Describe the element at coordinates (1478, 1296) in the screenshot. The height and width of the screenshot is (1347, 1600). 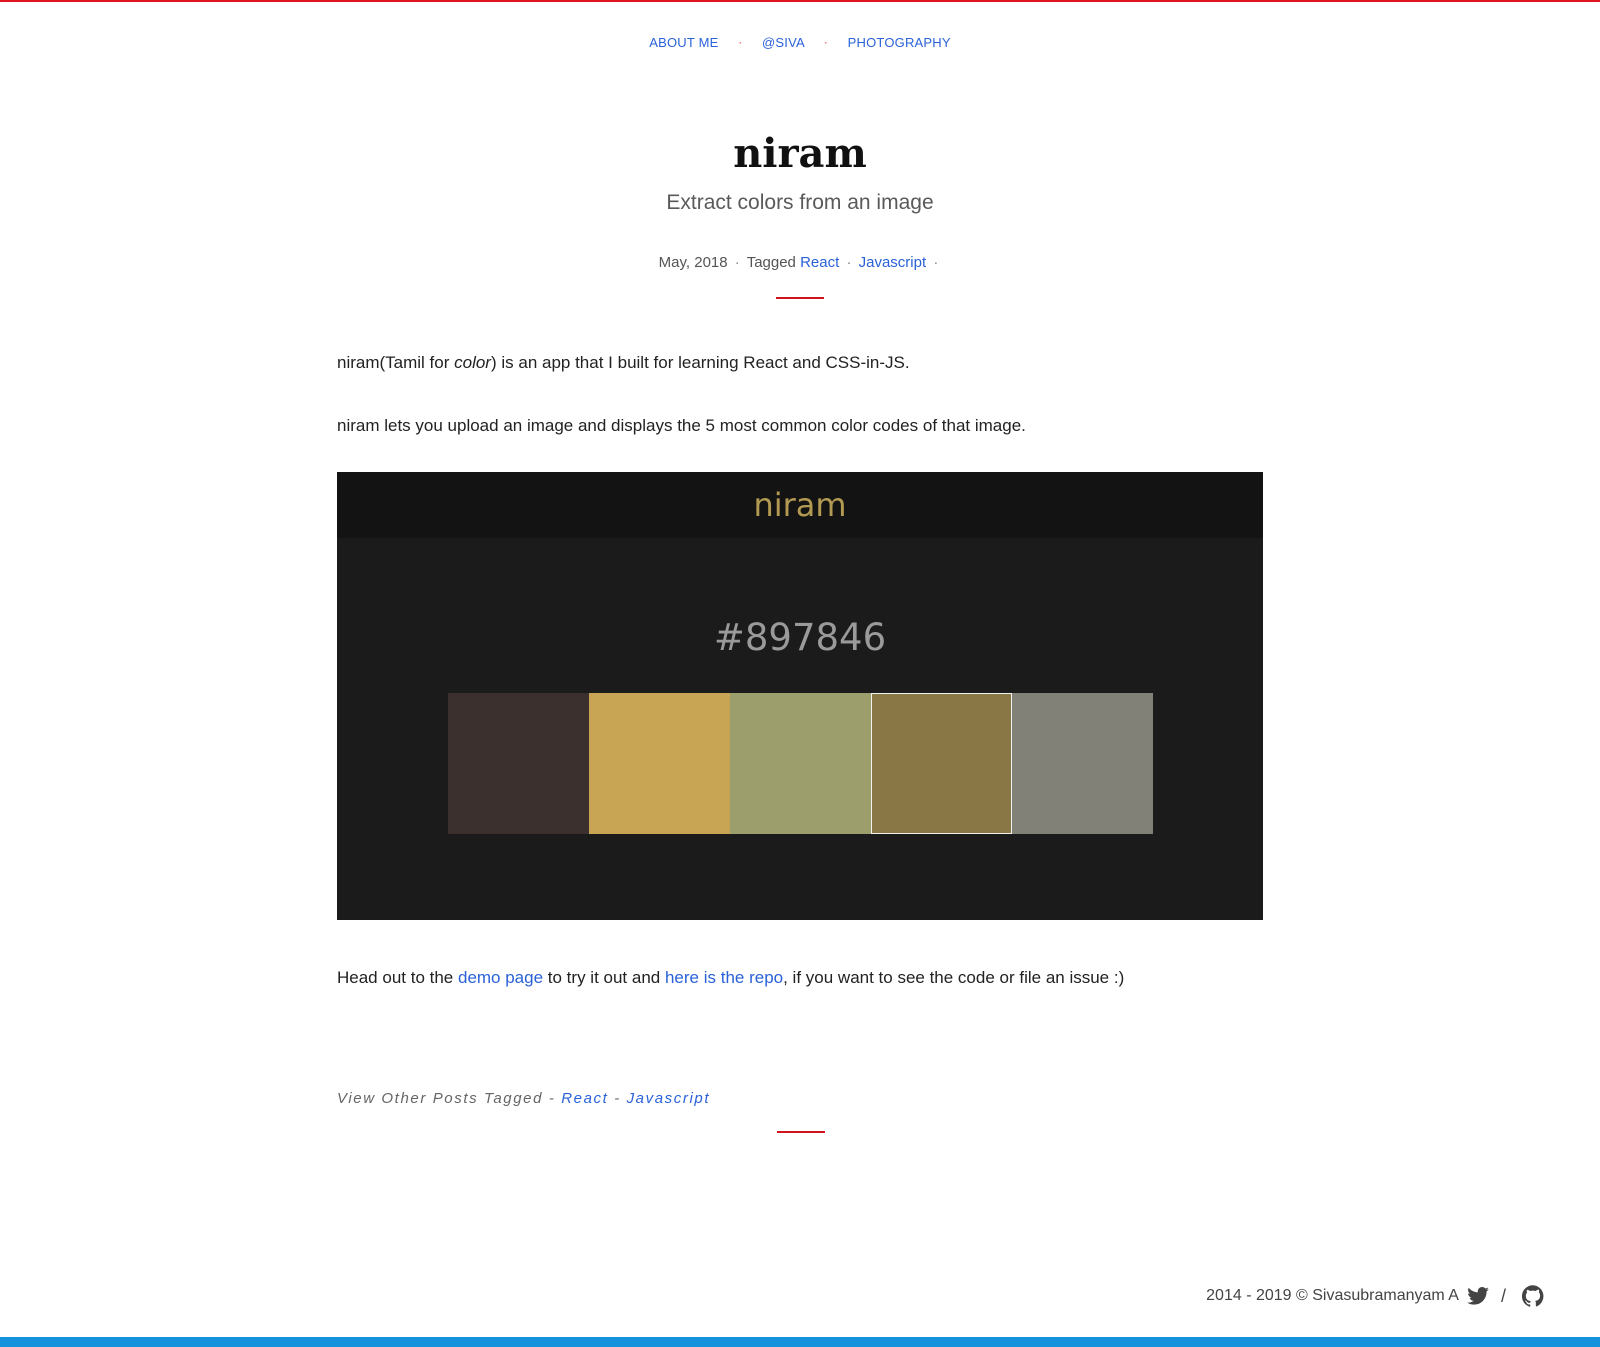
I see `twitter-icon` at that location.